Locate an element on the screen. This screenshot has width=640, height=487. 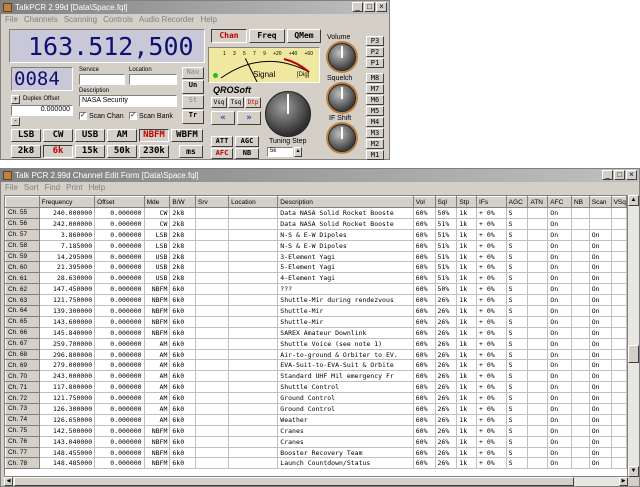
column-header: Location is located at coordinates (253, 202).